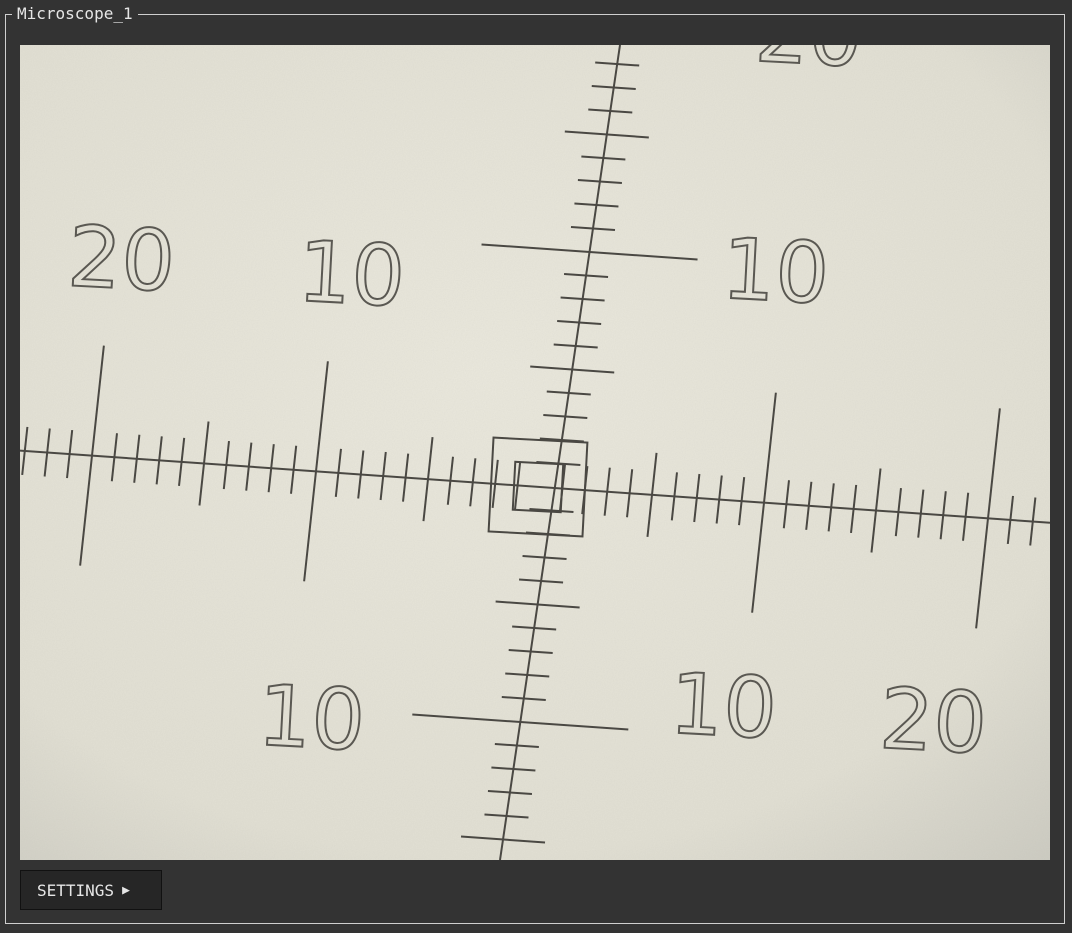 Image resolution: width=1072 pixels, height=933 pixels. Describe the element at coordinates (75, 14) in the screenshot. I see `panel-title: Microscope_1` at that location.